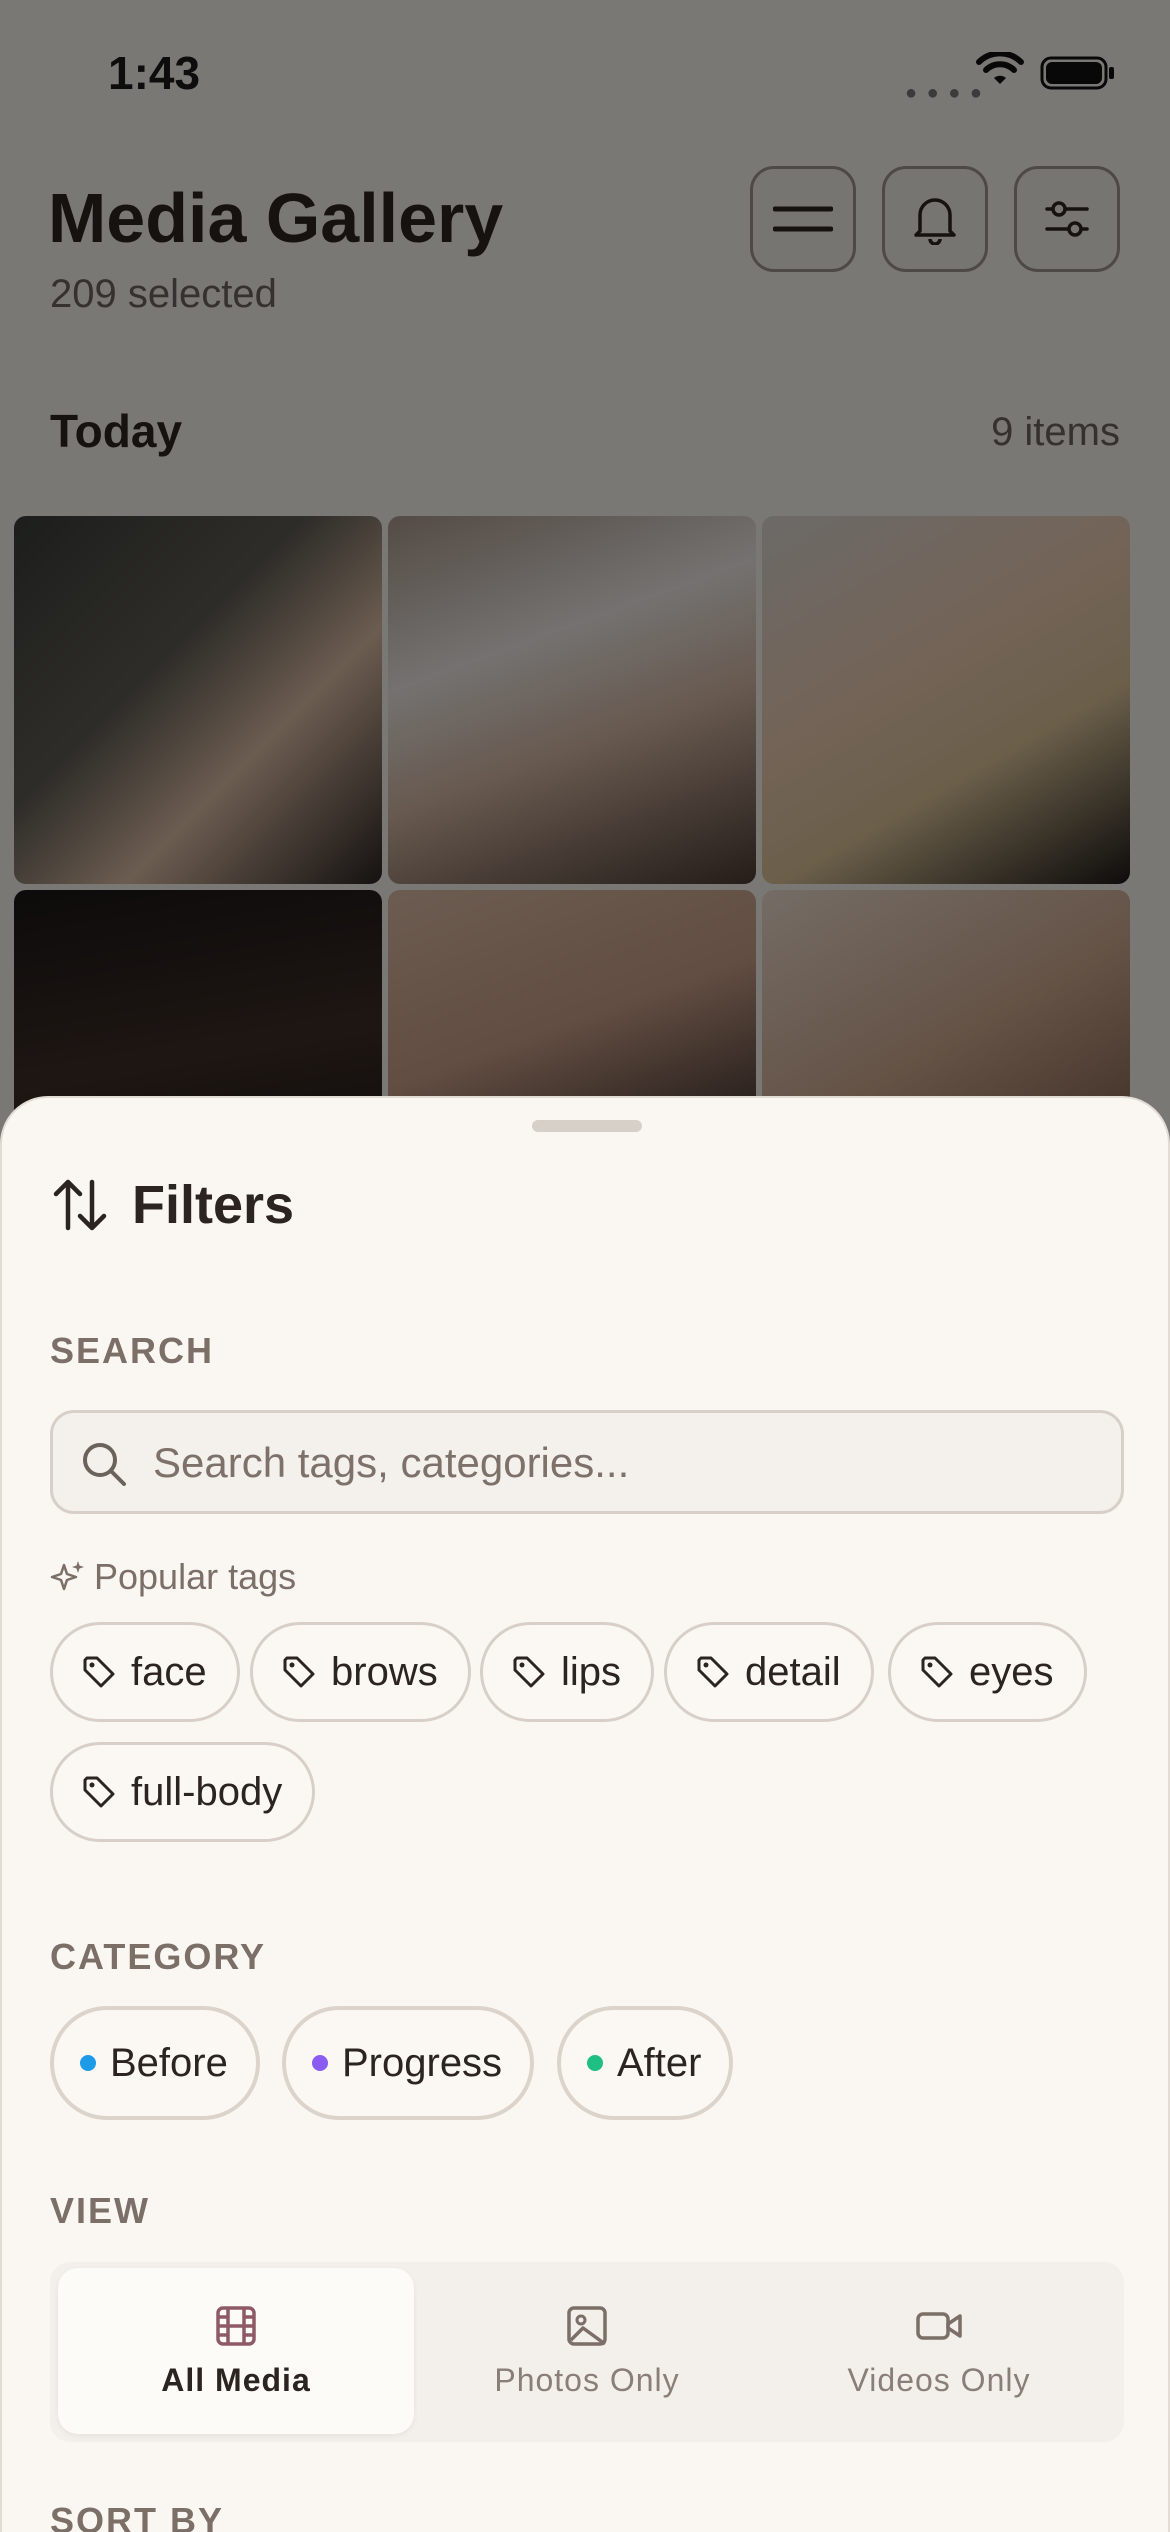 The image size is (1170, 2532). What do you see at coordinates (939, 2351) in the screenshot?
I see `view-option-videos-only: Videos Only` at bounding box center [939, 2351].